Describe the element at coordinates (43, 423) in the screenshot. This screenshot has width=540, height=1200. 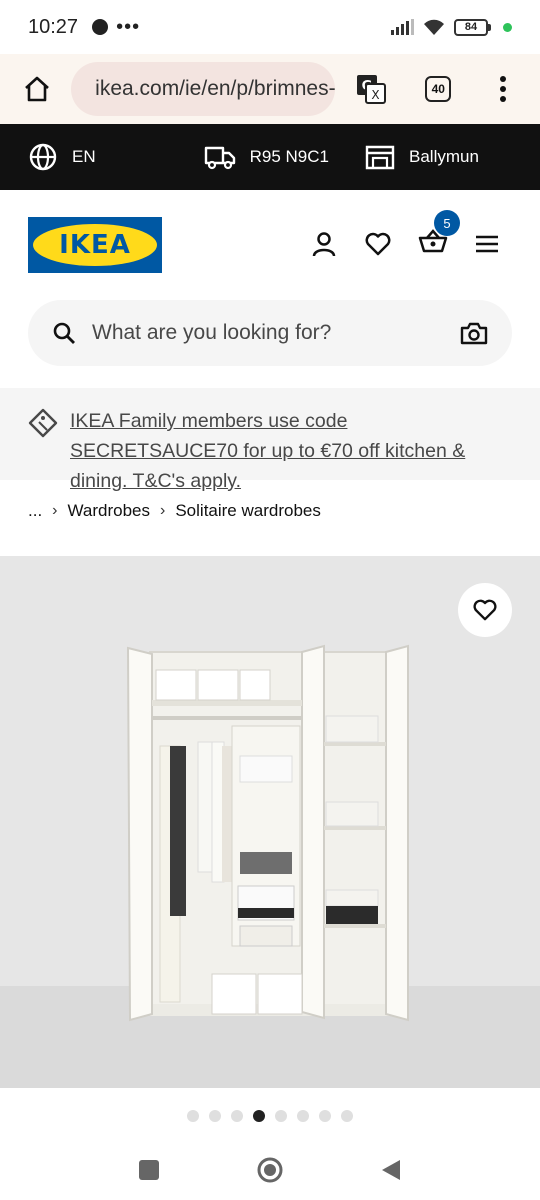
I see `tag-icon` at that location.